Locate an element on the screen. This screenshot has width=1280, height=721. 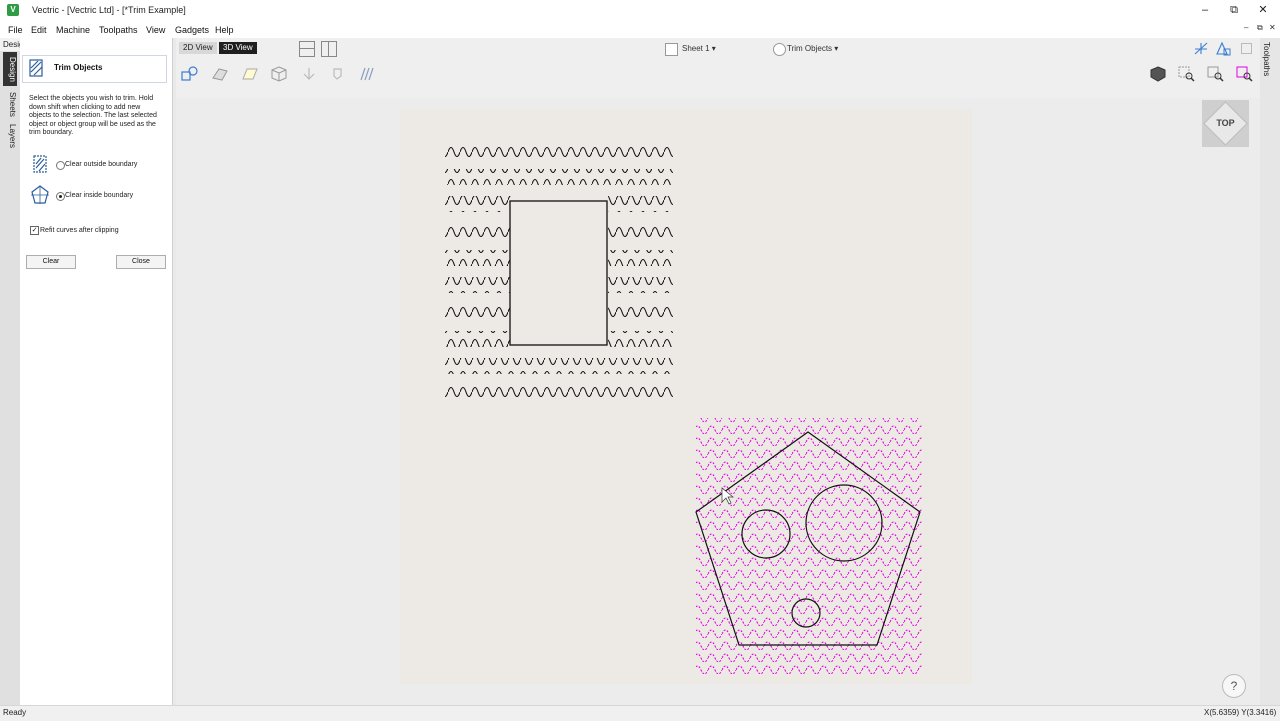
split-horizontal-icon is located at coordinates (307, 49).